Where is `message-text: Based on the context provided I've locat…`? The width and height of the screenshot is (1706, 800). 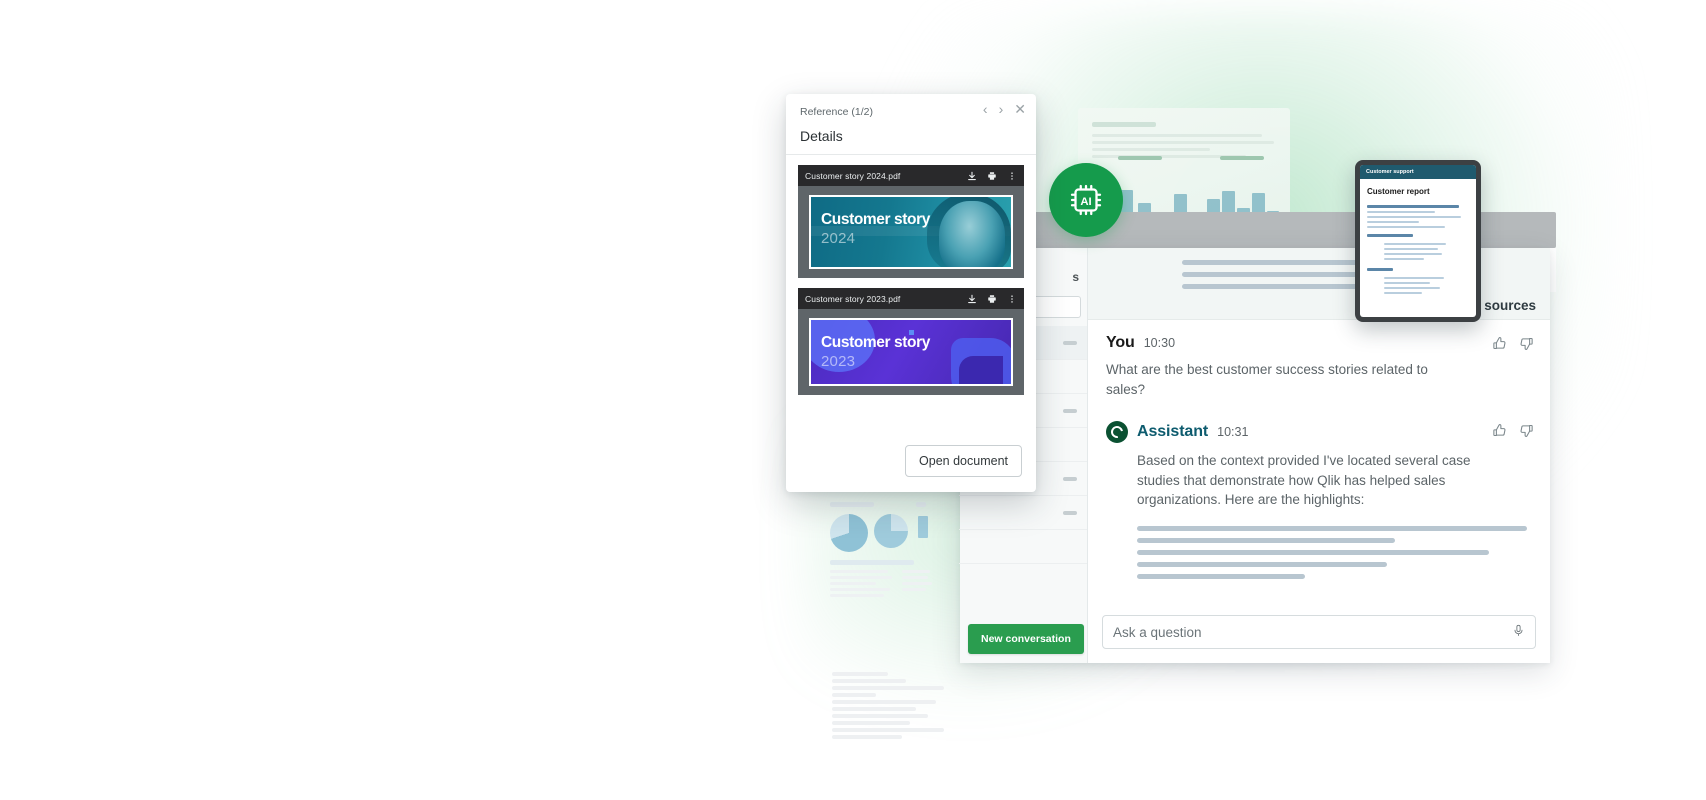 message-text: Based on the context provided I've locat… is located at coordinates (1304, 480).